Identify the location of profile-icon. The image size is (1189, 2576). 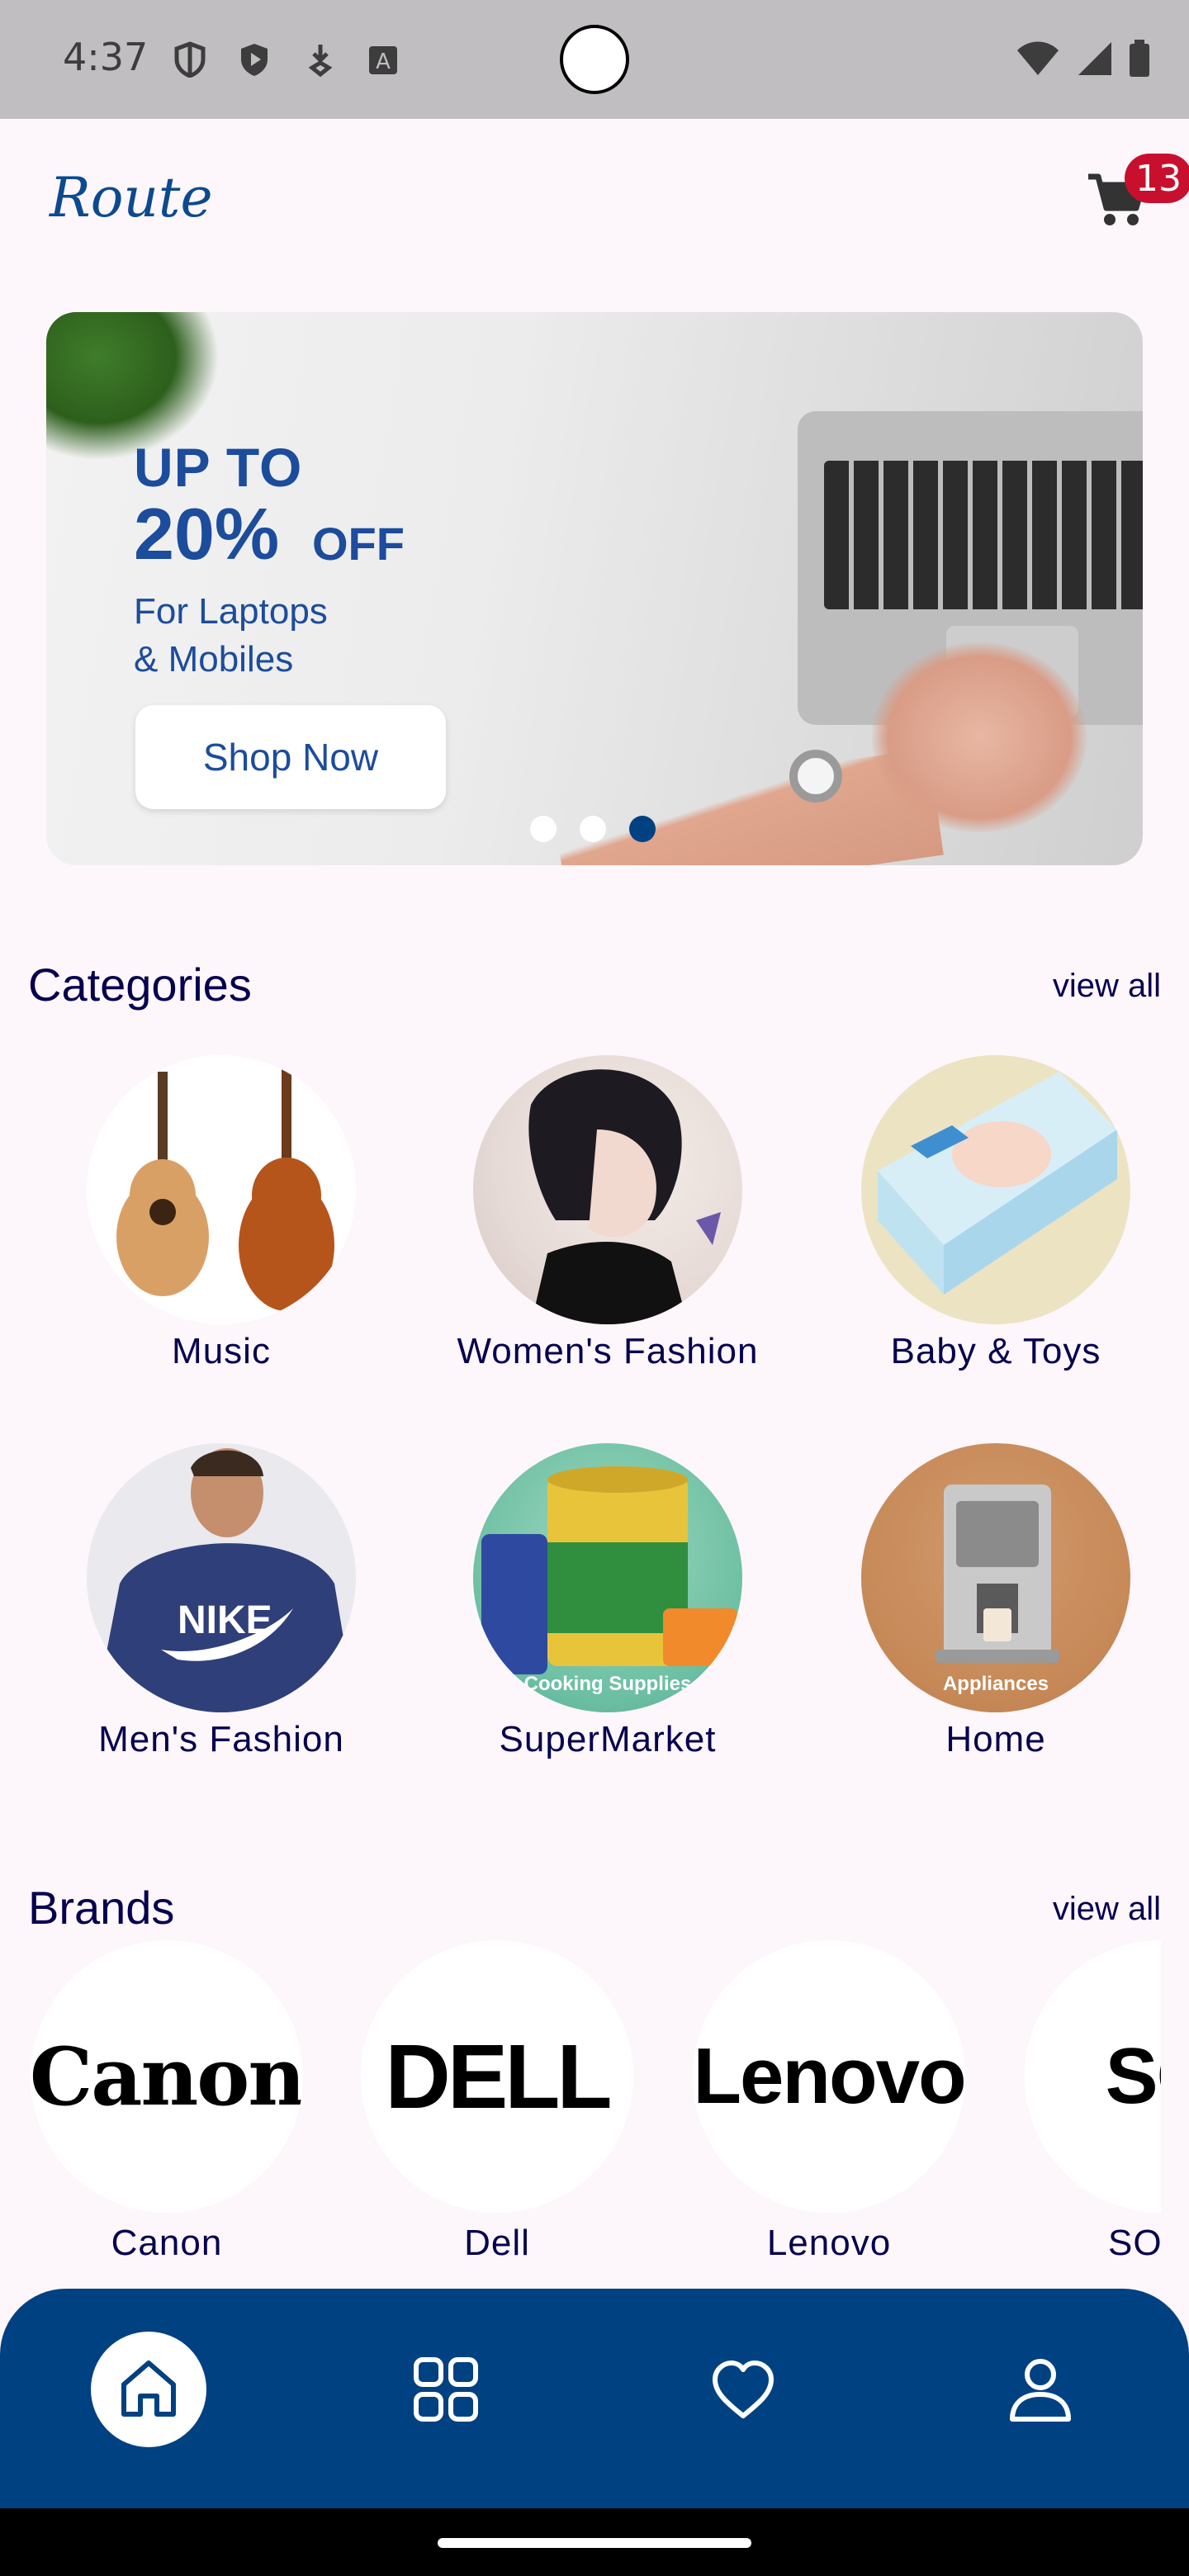
(1040, 2389).